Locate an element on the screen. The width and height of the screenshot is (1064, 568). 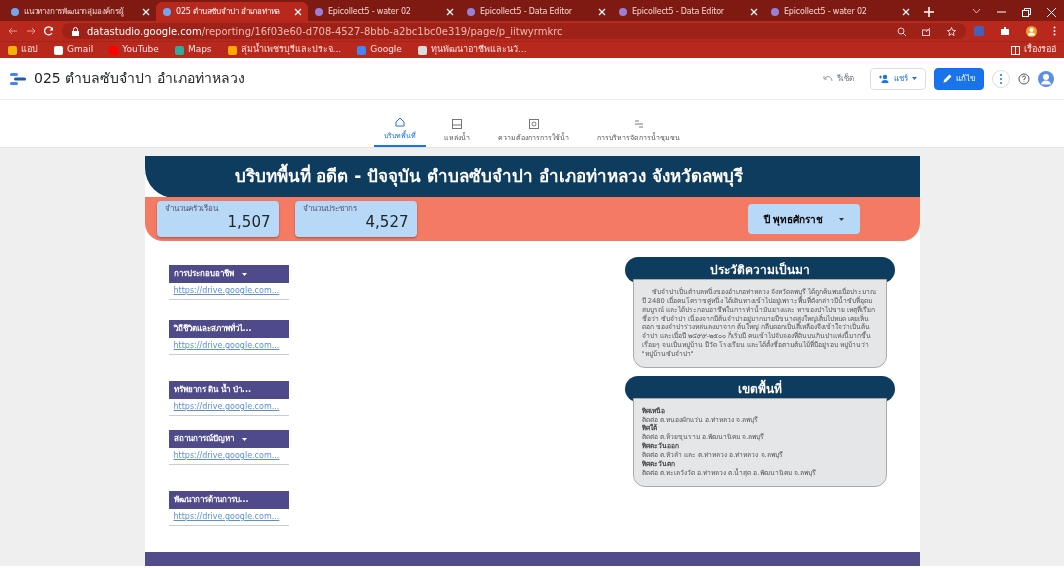
undo-icon is located at coordinates (828, 78).